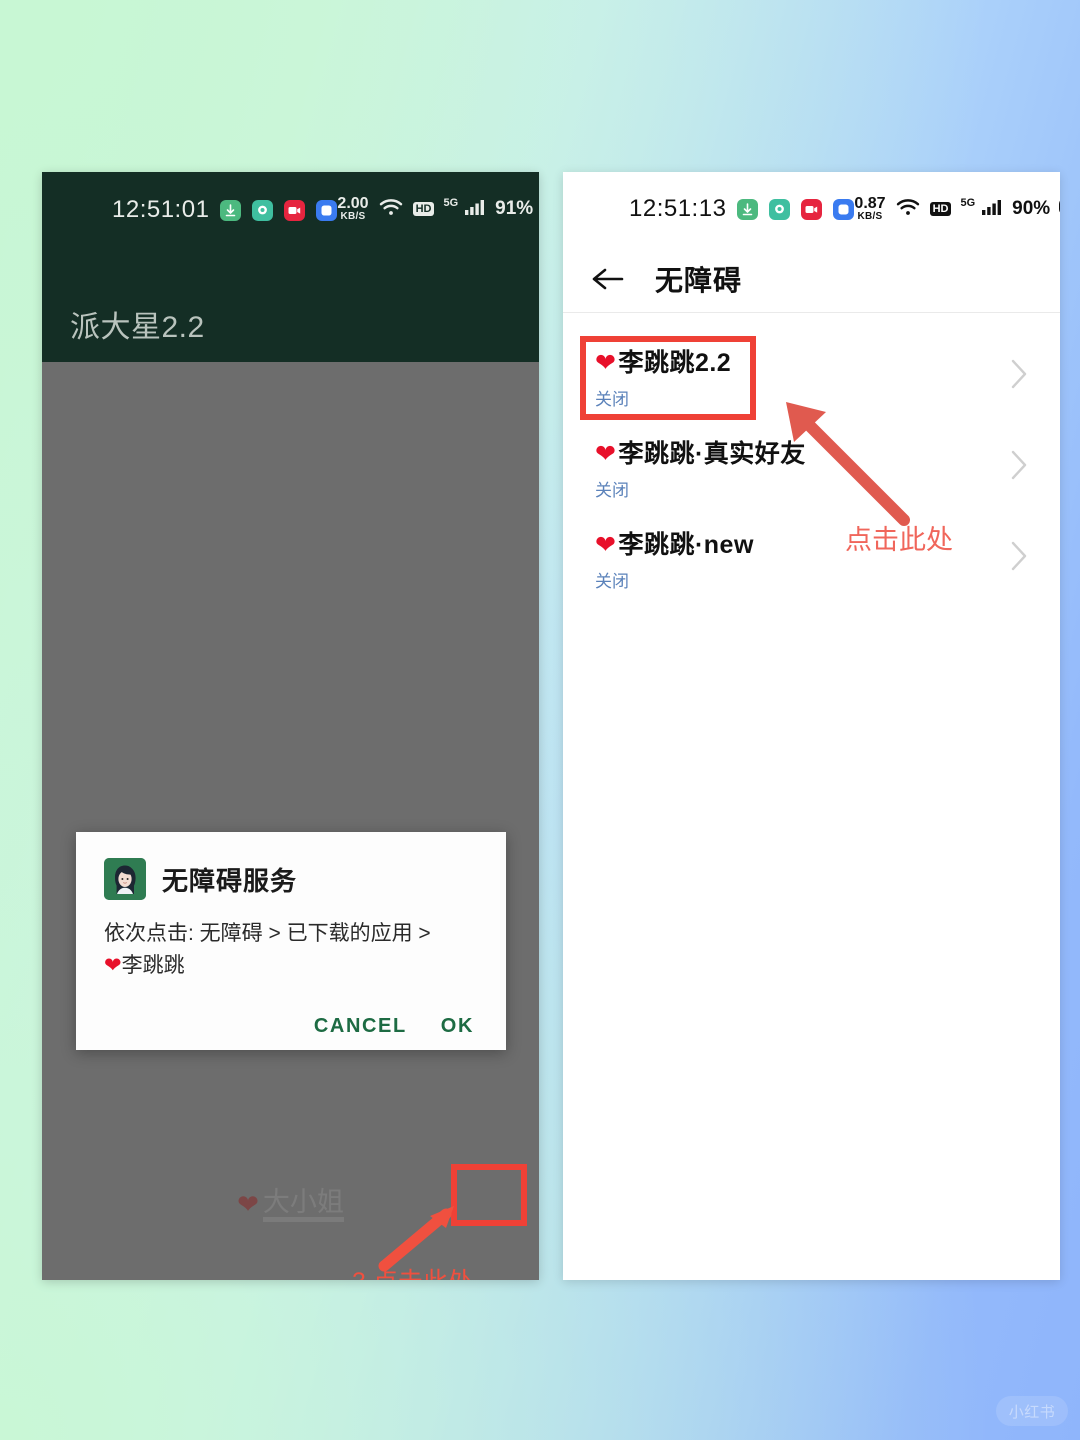  What do you see at coordinates (290, 237) in the screenshot?
I see `left-status-bar: 12:51:01 2.00 KB/S HD 5G 91%` at bounding box center [290, 237].